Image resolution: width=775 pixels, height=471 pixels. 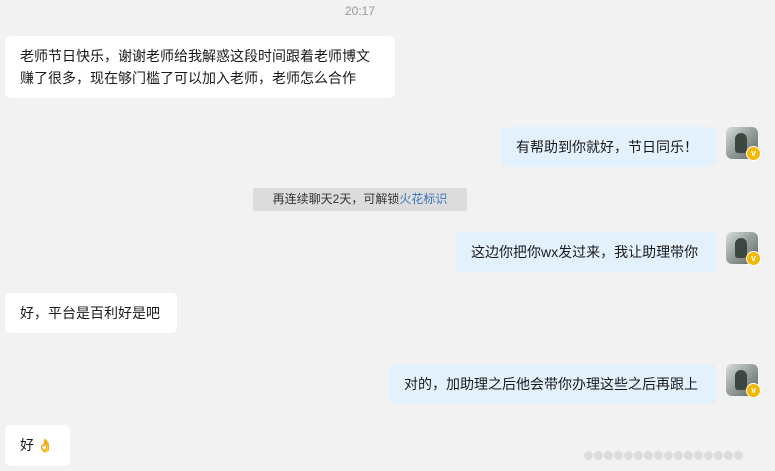 What do you see at coordinates (195, 56) in the screenshot?
I see `message-text-line: 老师节日快乐，谢谢老师给我解惑这段时间跟着老师博文` at bounding box center [195, 56].